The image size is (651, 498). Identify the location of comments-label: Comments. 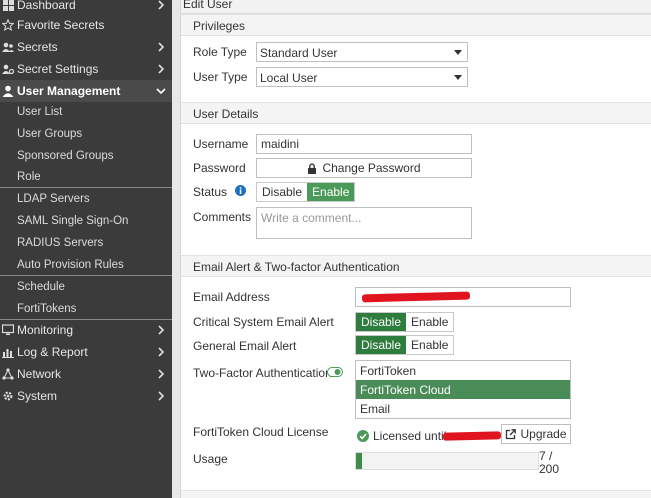
(222, 217).